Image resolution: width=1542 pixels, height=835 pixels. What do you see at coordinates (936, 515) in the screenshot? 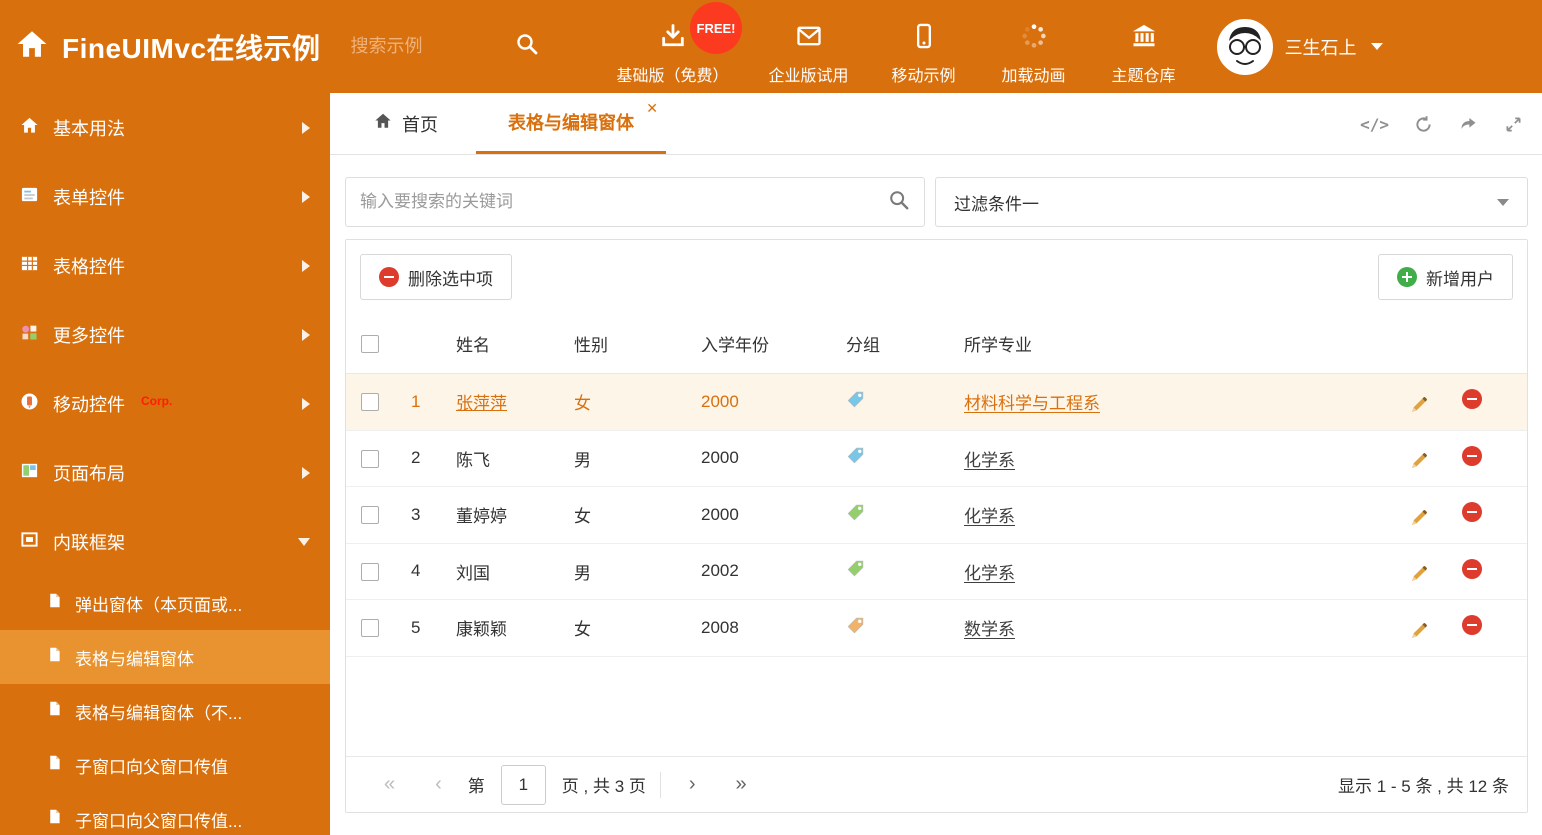
I see `table-row: 3 董婷婷 女 2000 化学系` at bounding box center [936, 515].